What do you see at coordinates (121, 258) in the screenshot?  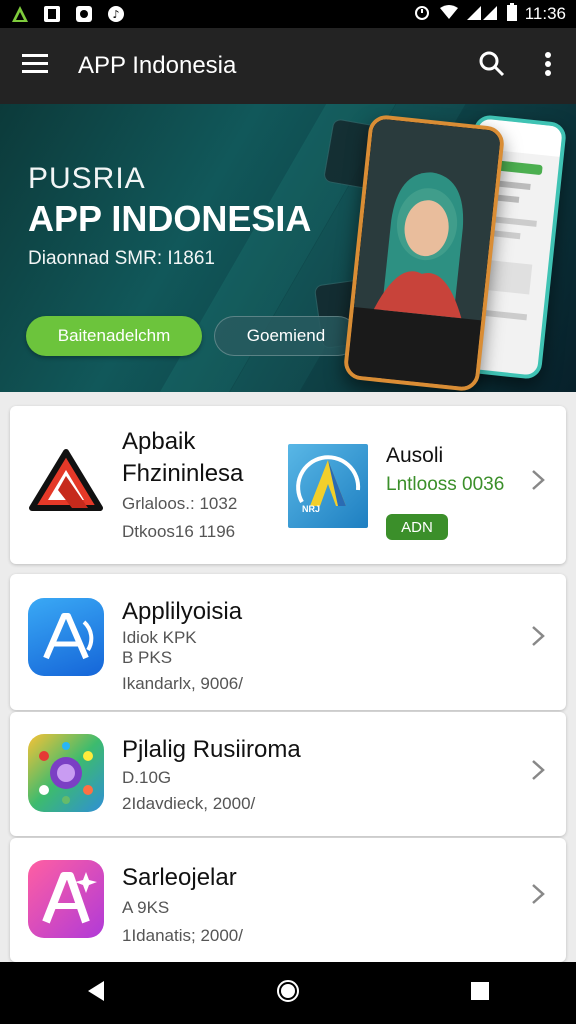 I see `banner-tagline: Diaonnad SMR: I1861` at bounding box center [121, 258].